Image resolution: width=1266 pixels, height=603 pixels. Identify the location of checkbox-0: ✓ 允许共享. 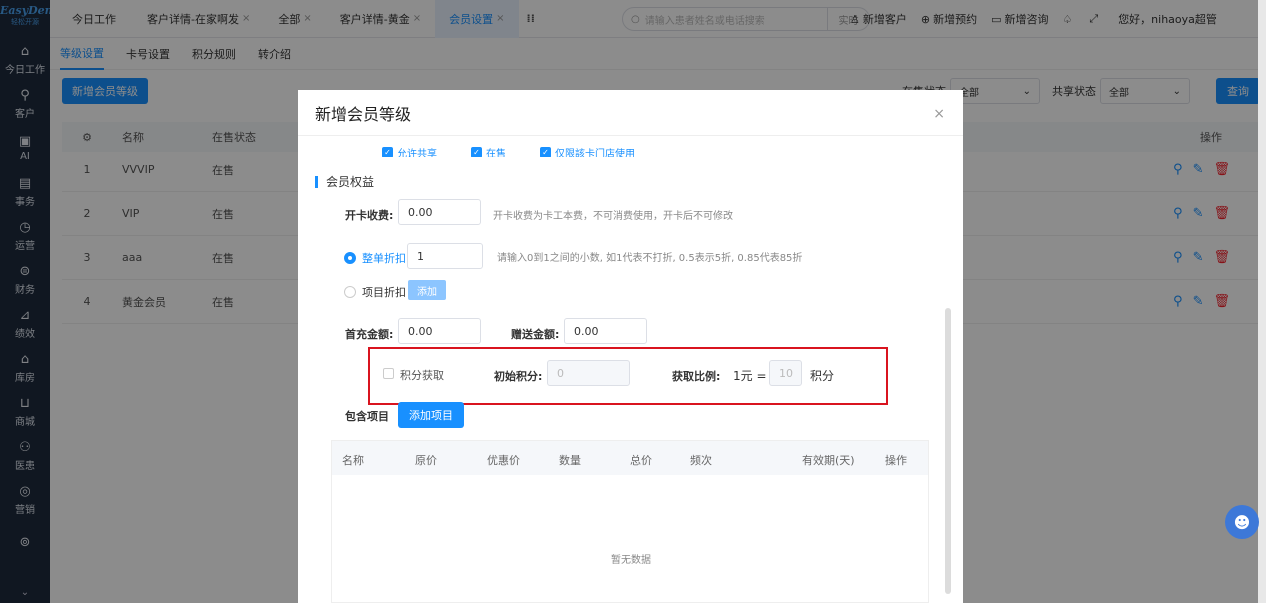
(409, 152).